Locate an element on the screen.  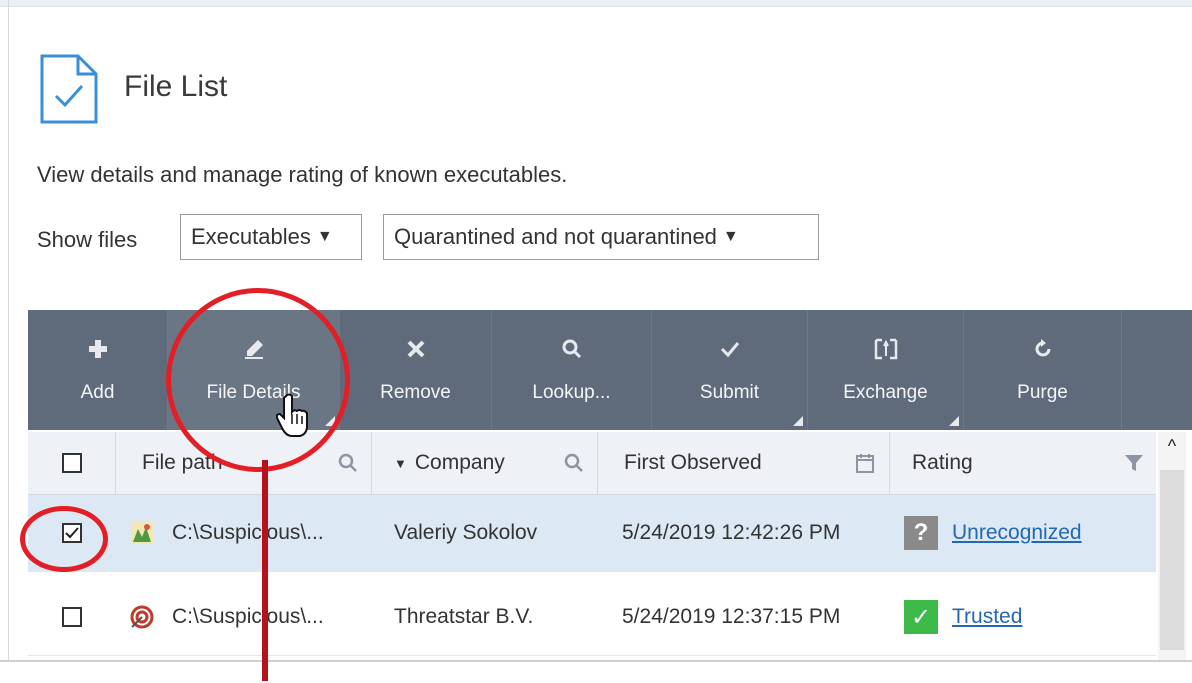
sort-down-icon: ▼ is located at coordinates (400, 463).